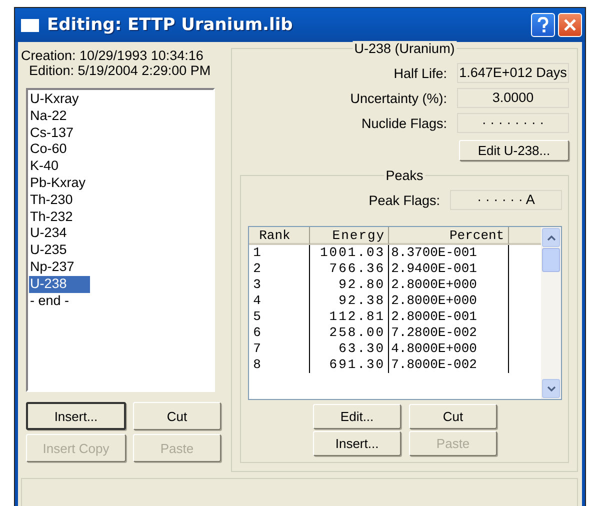 The image size is (589, 506). Describe the element at coordinates (279, 365) in the screenshot. I see `table-cell: 8` at that location.